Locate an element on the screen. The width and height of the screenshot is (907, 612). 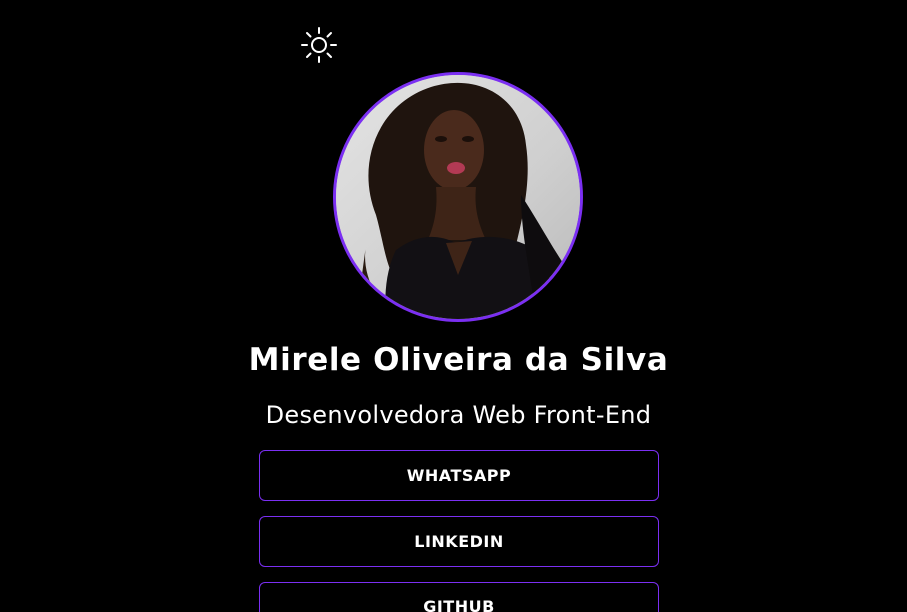
whatsapp-button: WHATSAPP is located at coordinates (459, 475).